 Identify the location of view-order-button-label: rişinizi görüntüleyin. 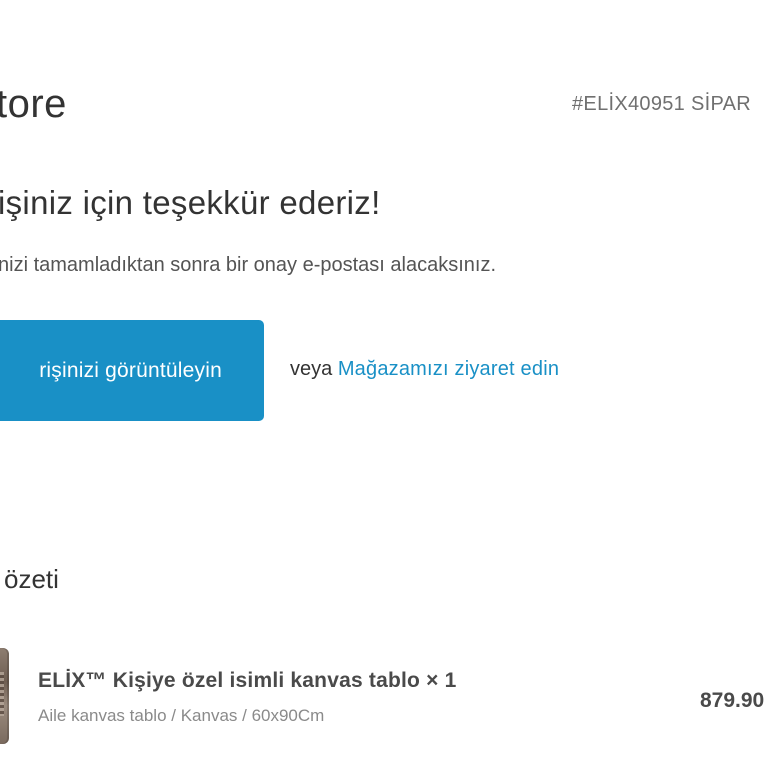
(130, 370).